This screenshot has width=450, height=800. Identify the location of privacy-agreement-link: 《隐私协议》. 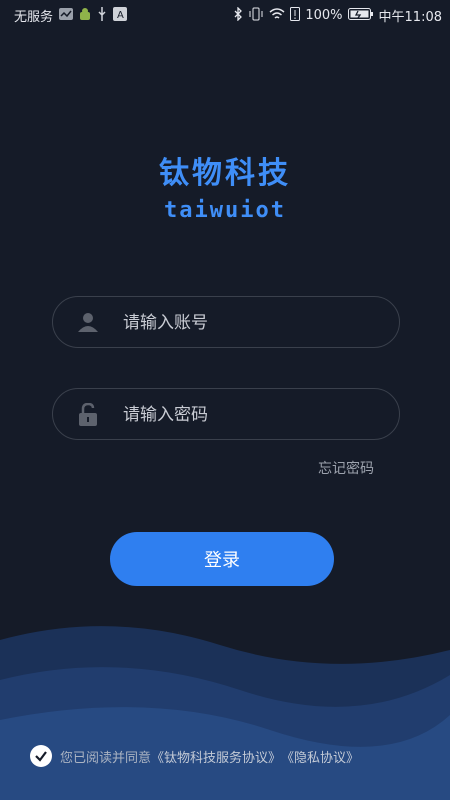
(320, 756).